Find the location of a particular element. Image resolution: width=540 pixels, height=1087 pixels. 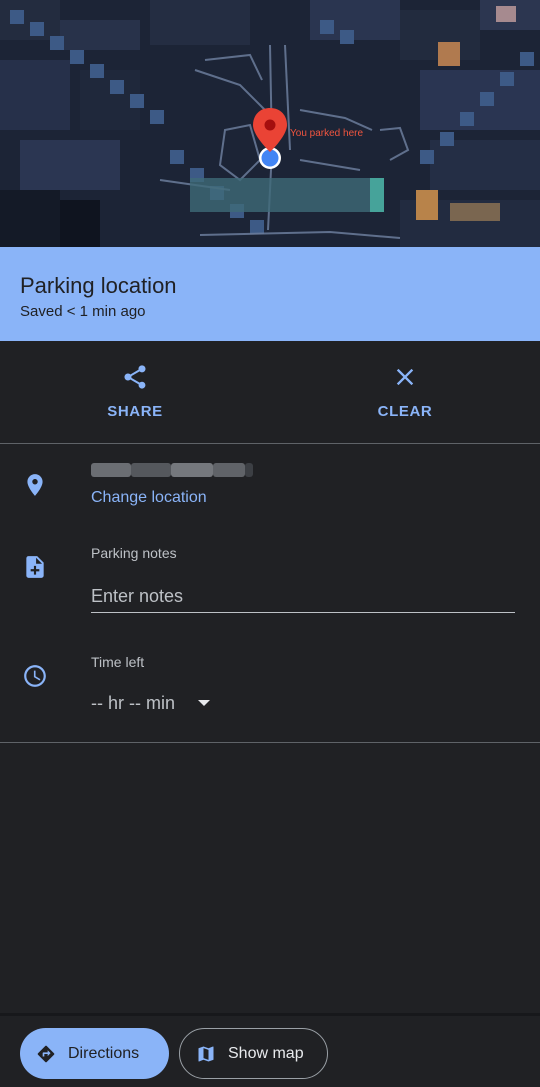

time-left-dropdown: -- hr -- min is located at coordinates (150, 703).